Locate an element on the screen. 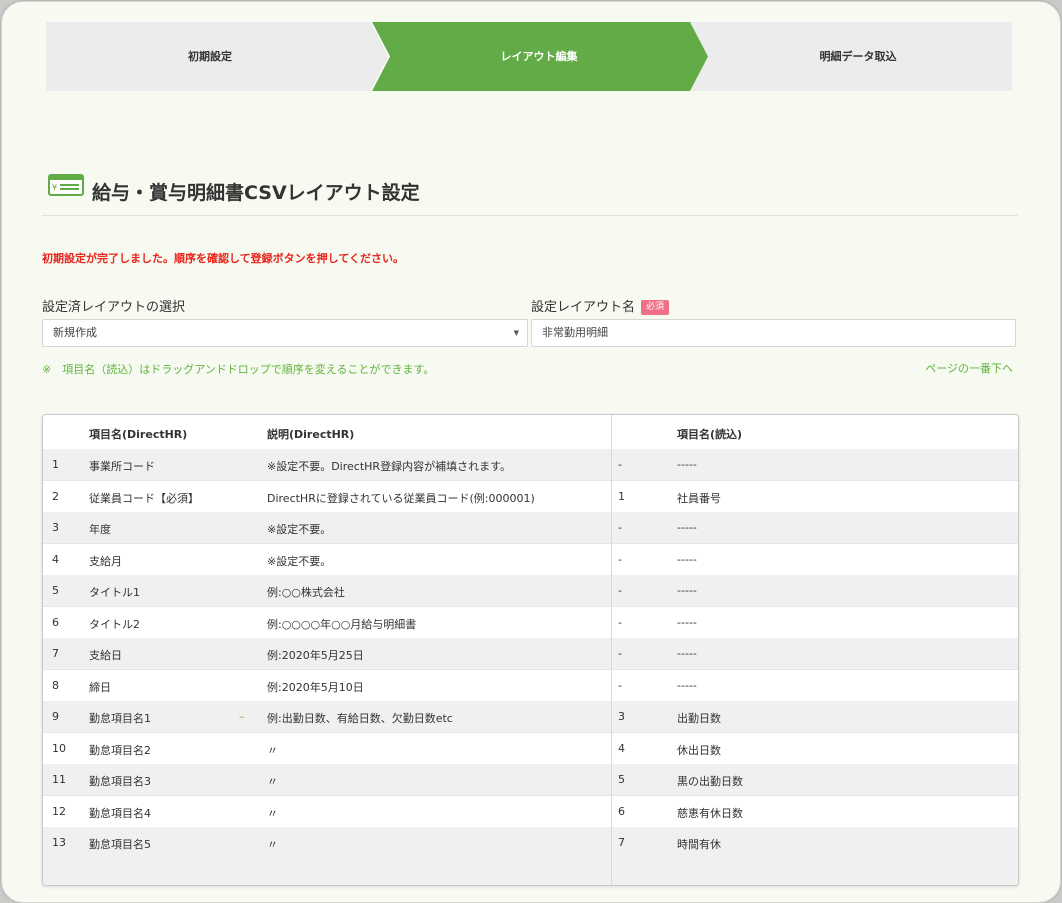 The image size is (1062, 903). step-layout-edit: レイアウト編集 is located at coordinates (539, 56).